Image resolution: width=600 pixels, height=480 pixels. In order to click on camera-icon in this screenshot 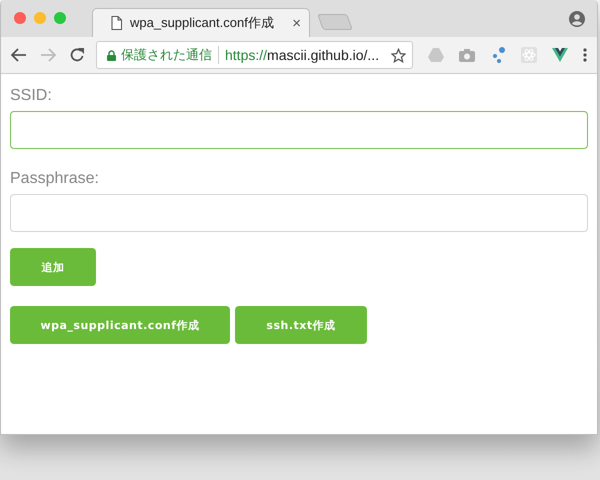, I will do `click(467, 55)`.